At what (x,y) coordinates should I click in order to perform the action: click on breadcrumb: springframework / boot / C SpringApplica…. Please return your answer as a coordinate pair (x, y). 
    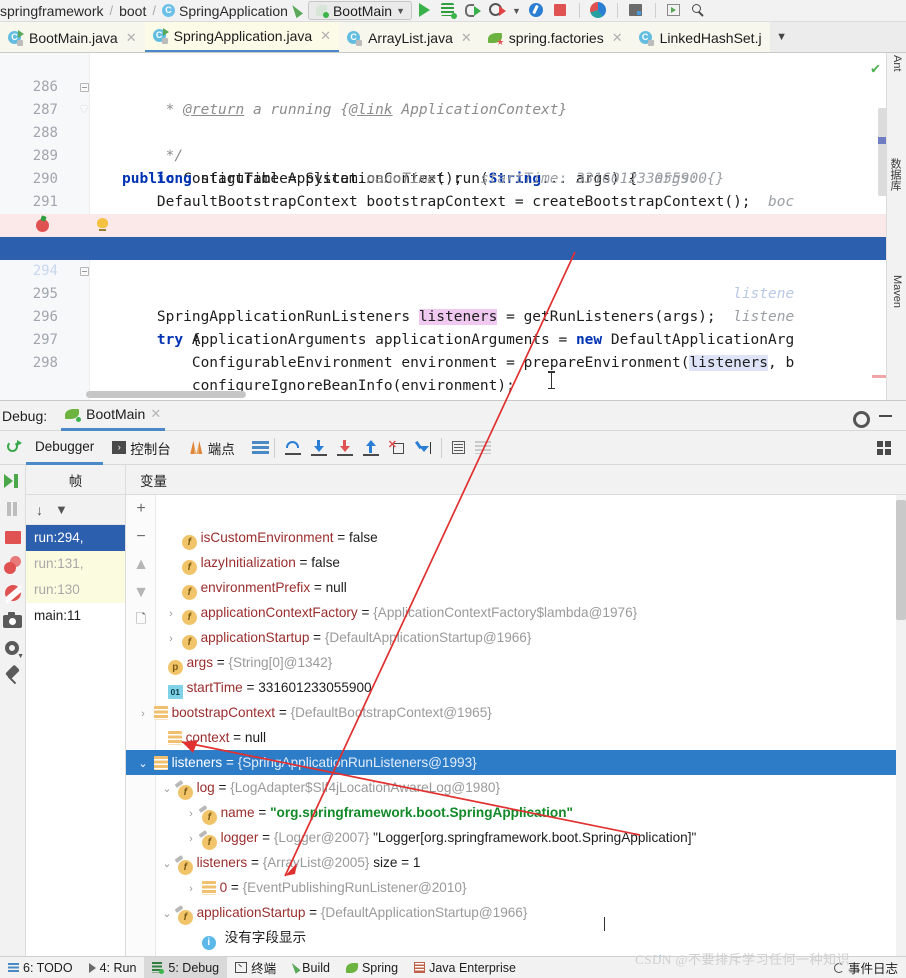
    Looking at the image, I should click on (144, 11).